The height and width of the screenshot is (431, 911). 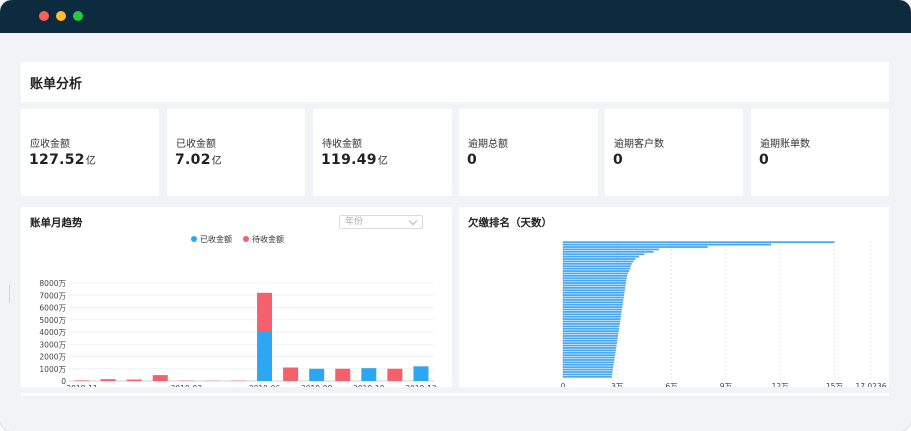 I want to click on kpi-label: 逾期客户数, so click(x=639, y=144).